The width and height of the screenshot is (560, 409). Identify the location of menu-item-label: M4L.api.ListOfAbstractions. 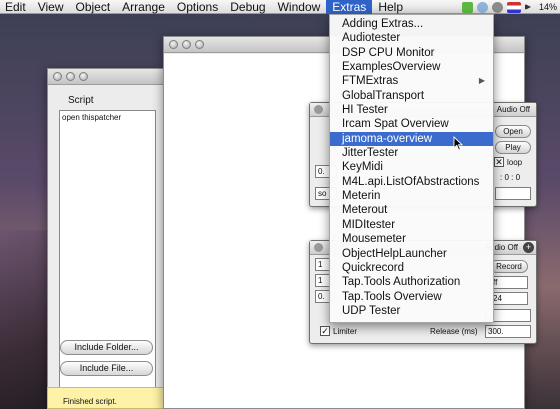
(411, 181).